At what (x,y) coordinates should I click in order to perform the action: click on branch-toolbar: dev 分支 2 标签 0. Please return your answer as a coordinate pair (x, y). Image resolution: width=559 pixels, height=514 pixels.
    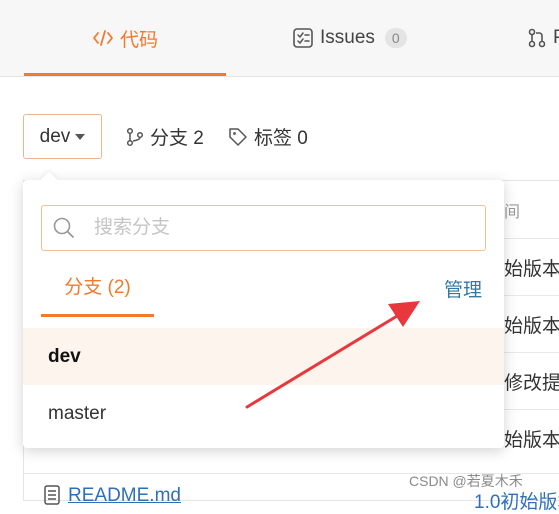
    Looking at the image, I should click on (291, 136).